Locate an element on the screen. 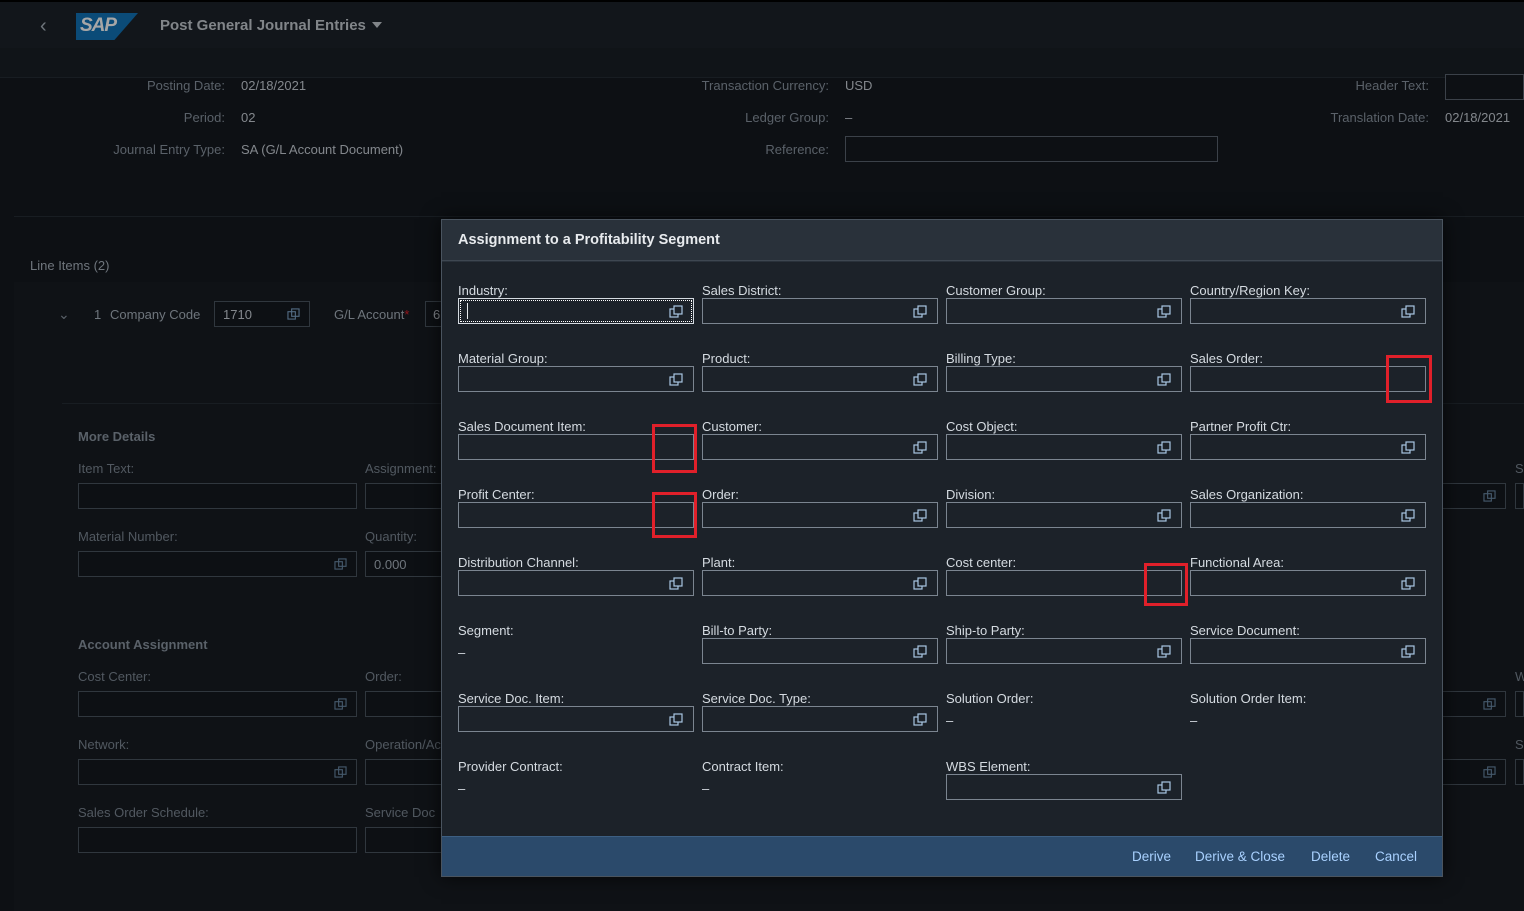  service-document-label: Service Document: is located at coordinates (1245, 630).